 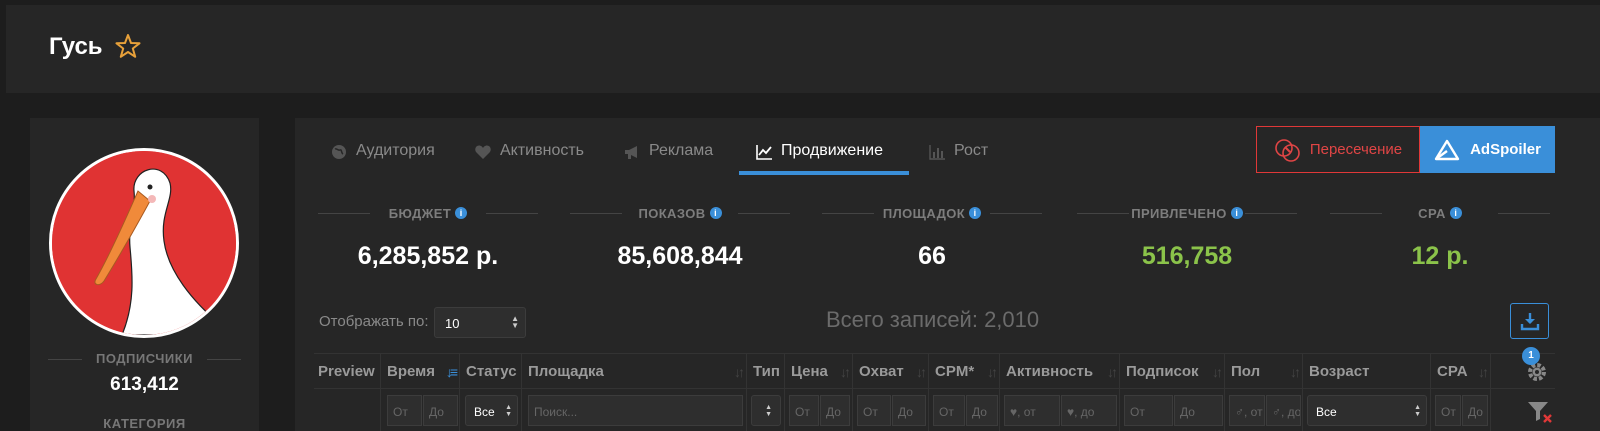 I want to click on column-cpa: CPA ↓↑, so click(x=1460, y=372).